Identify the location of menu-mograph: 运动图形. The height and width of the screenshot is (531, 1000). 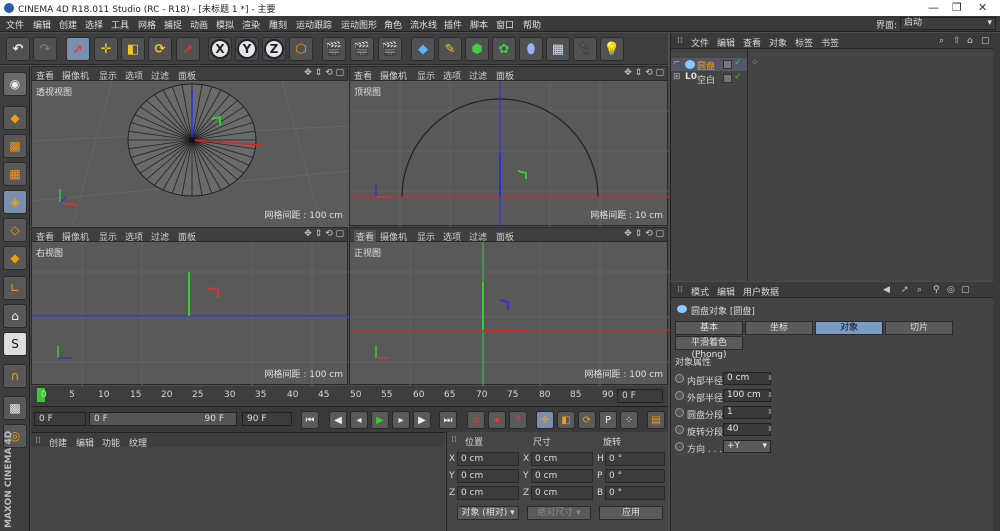
(359, 24).